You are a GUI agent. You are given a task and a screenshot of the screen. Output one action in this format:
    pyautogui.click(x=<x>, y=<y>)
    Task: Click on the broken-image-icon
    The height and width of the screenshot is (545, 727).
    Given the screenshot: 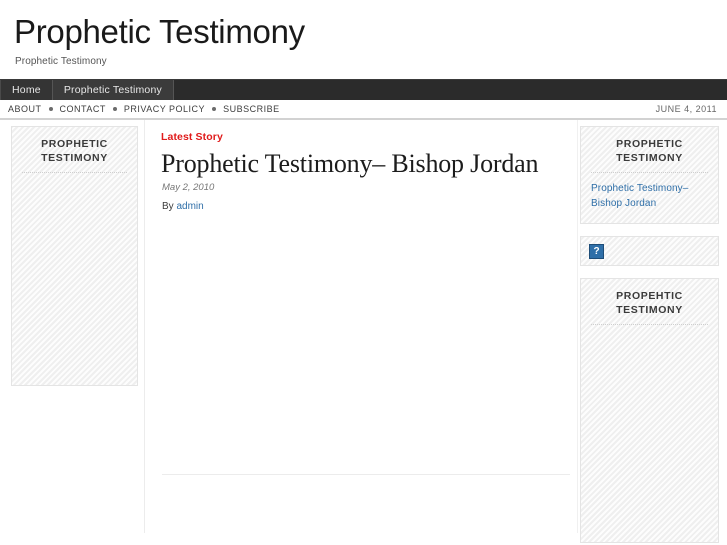 What is the action you would take?
    pyautogui.click(x=596, y=251)
    